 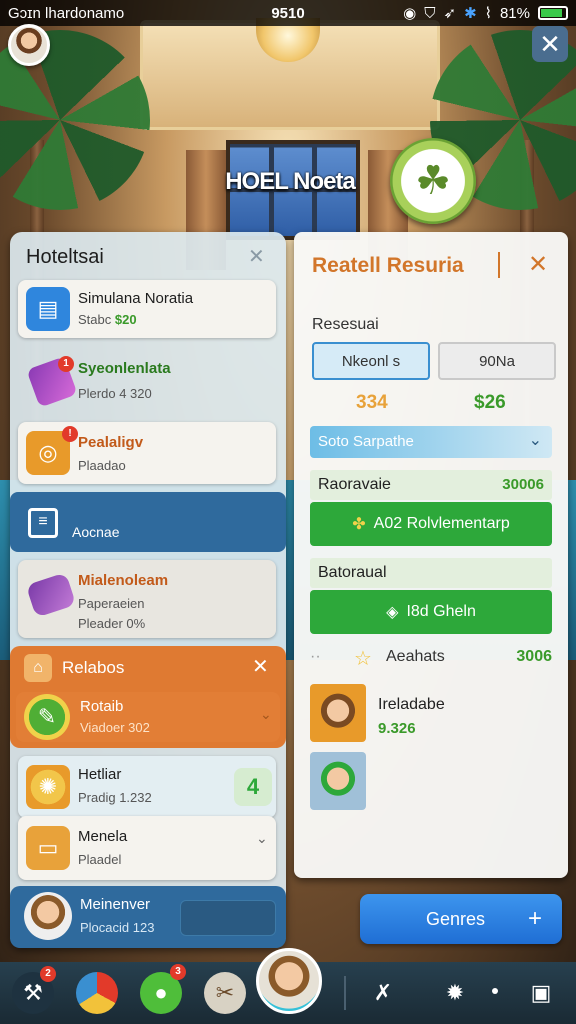 I want to click on list-item: ▤ Simulana Noratia Stabc $20, so click(x=147, y=309).